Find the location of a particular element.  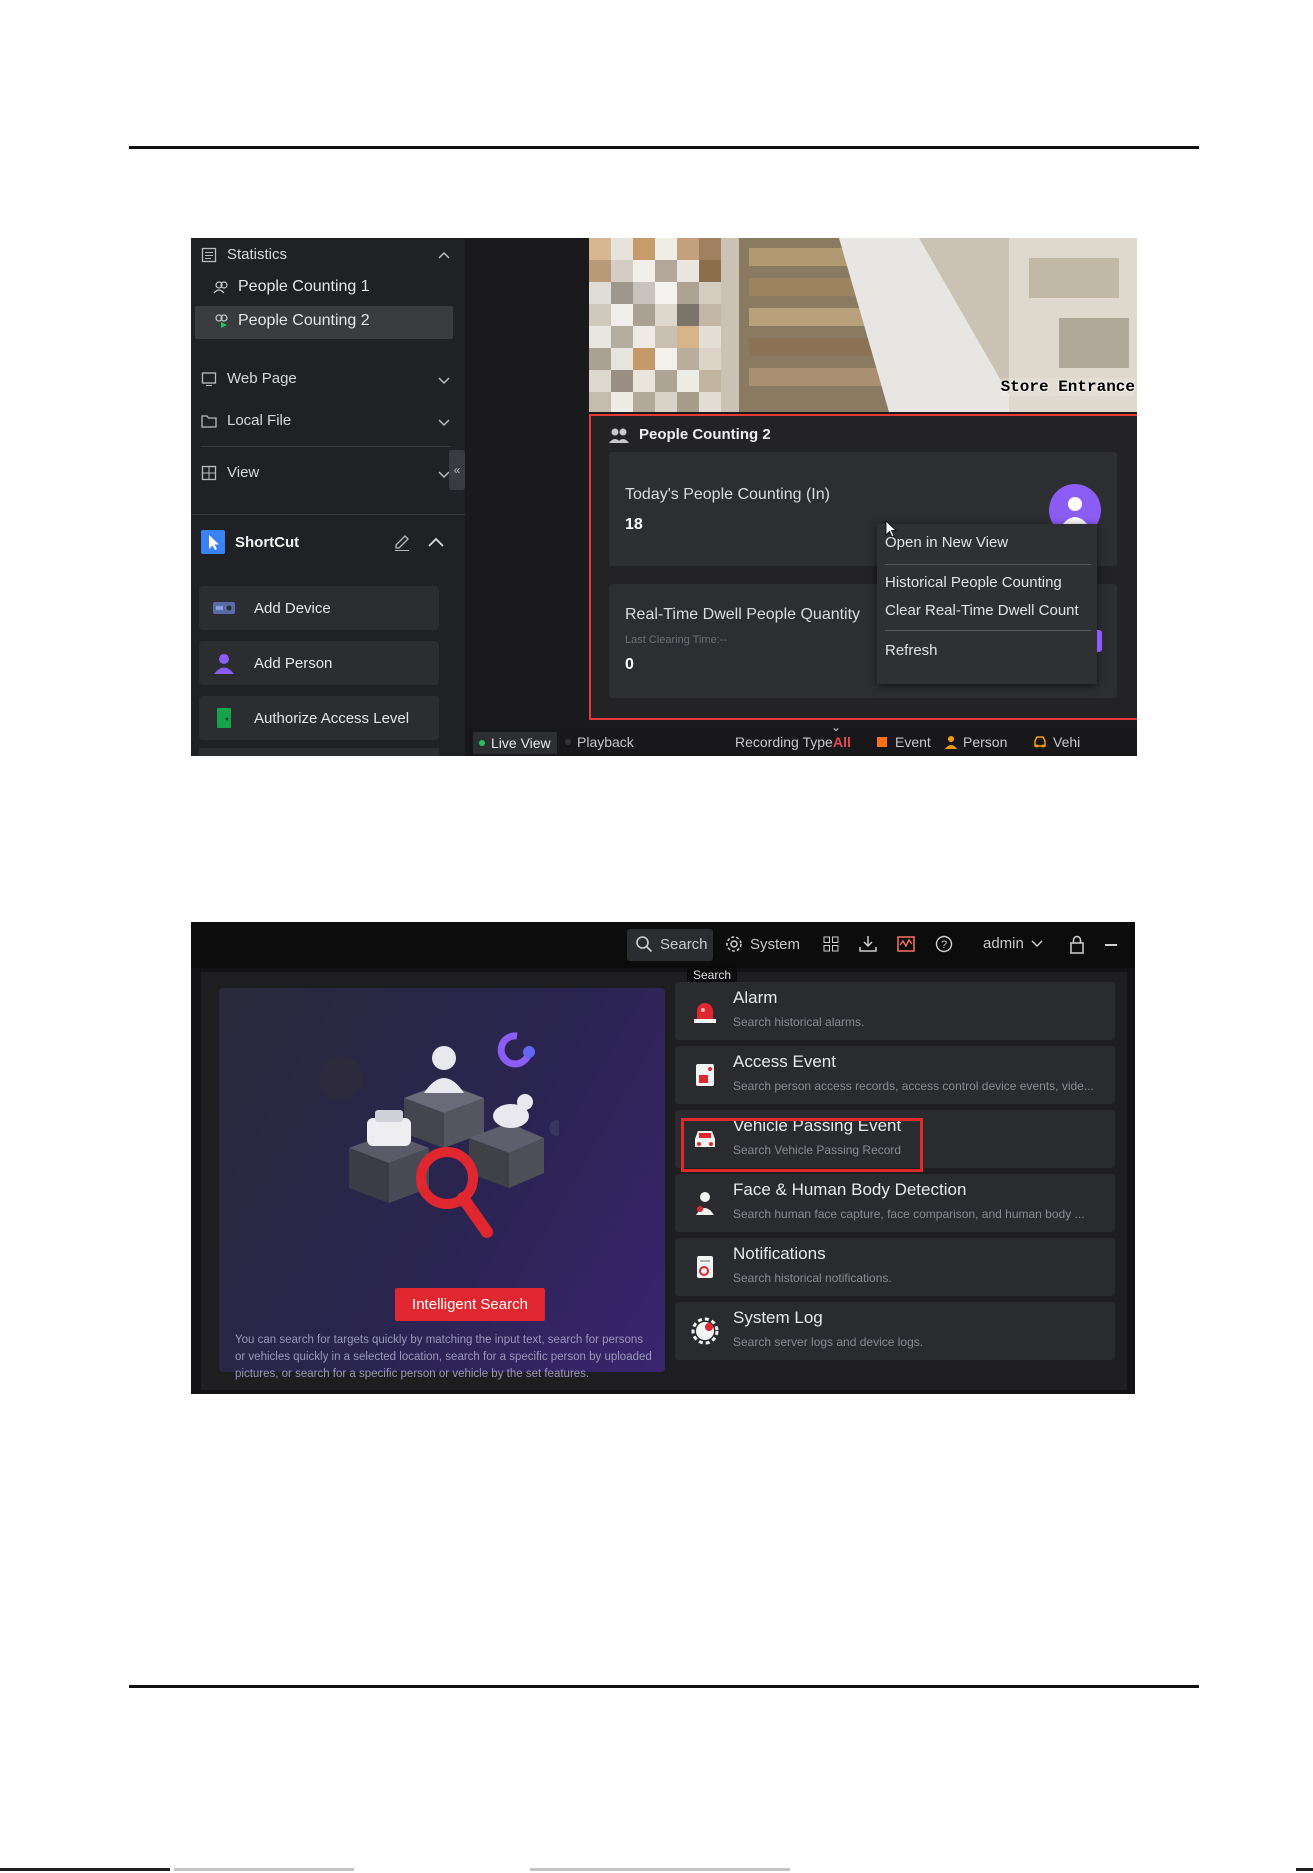

recording-type-value: All is located at coordinates (842, 742).